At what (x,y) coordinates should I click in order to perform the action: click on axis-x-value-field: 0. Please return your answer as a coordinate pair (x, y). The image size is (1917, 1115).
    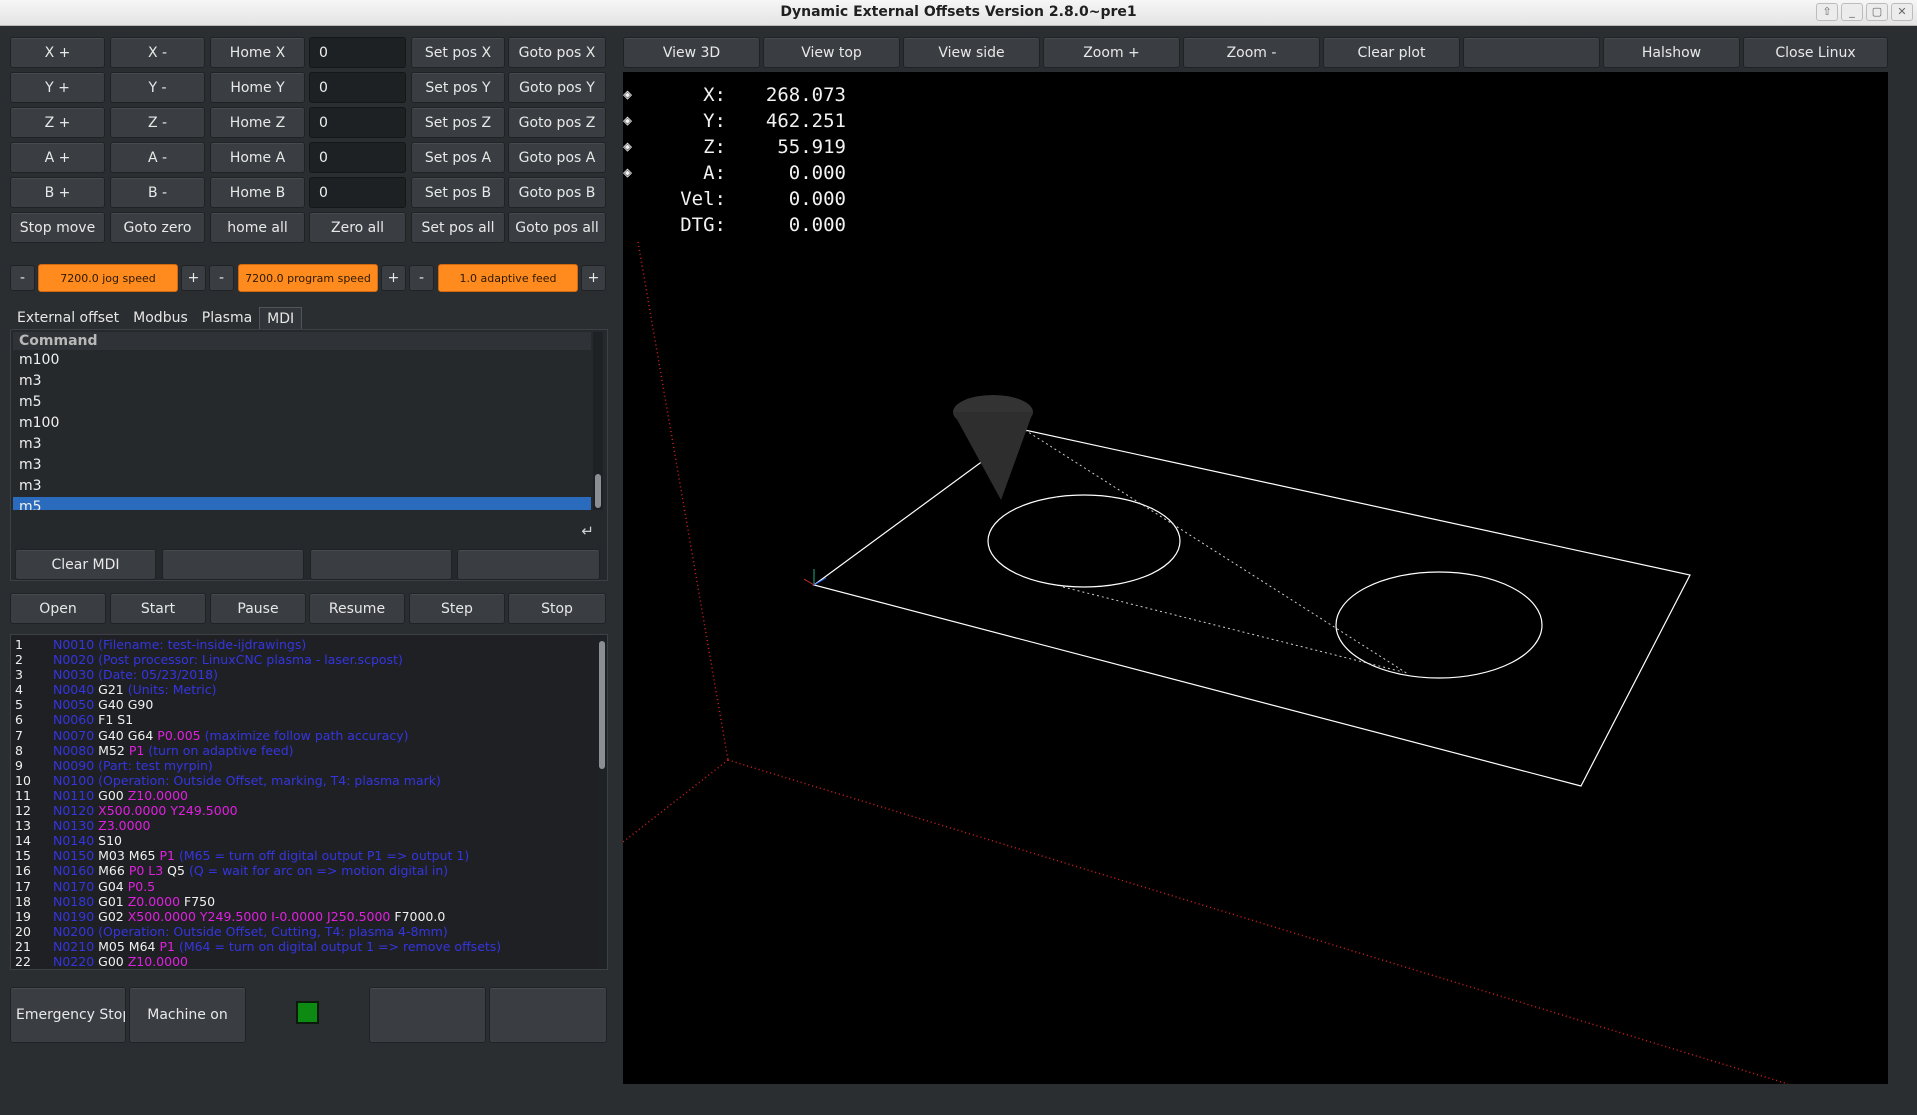
    Looking at the image, I should click on (357, 52).